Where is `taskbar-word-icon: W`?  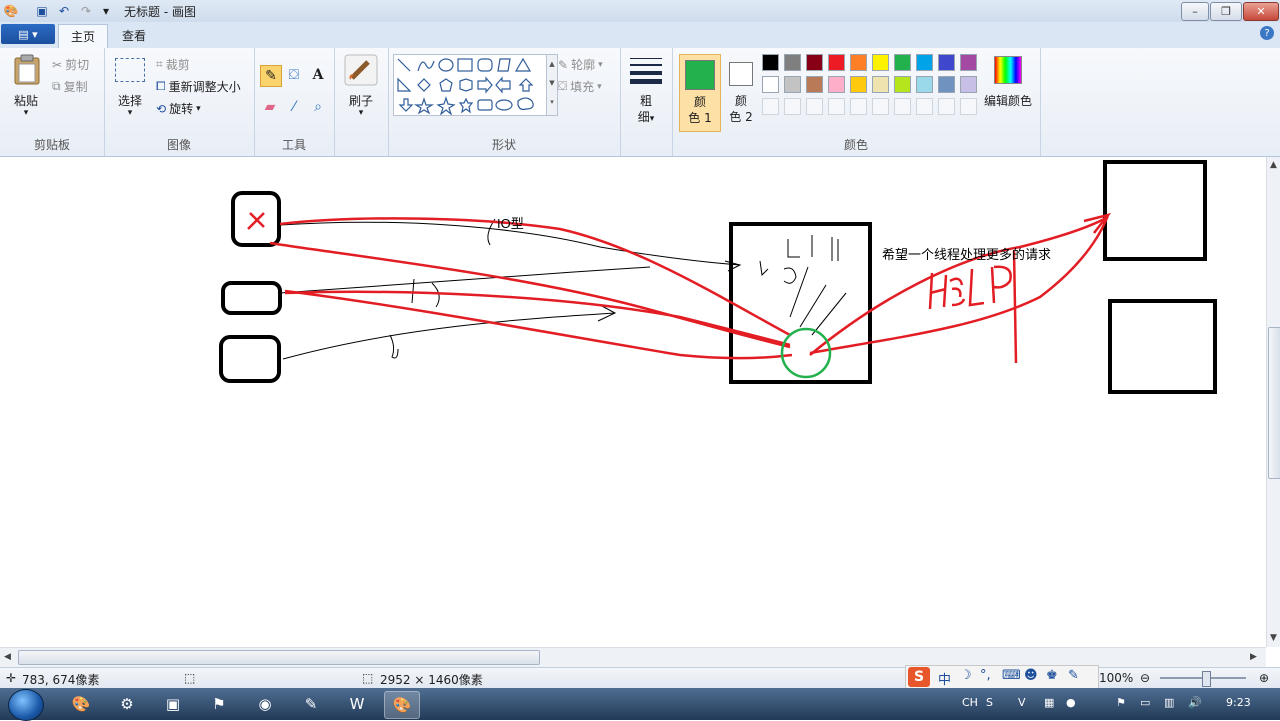
taskbar-word-icon: W is located at coordinates (357, 704).